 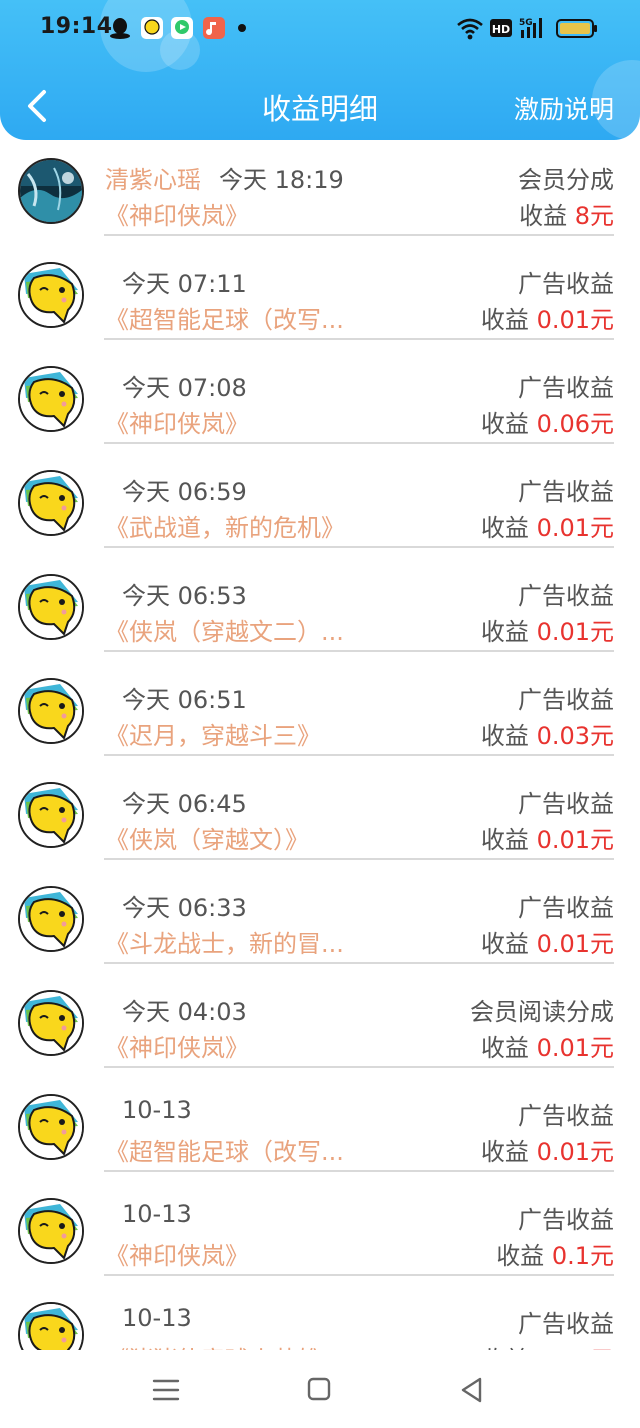 What do you see at coordinates (320, 816) in the screenshot?
I see `earning-row: 今天 06:45 《侠岚（穿越文）》 广告收益 收益 0.01元` at bounding box center [320, 816].